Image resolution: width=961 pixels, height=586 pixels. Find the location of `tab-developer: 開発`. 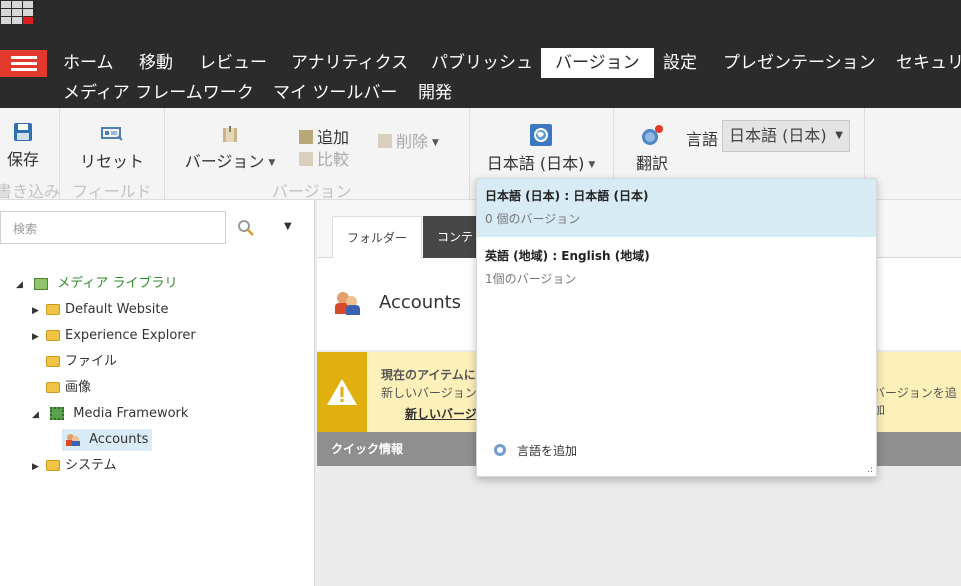

tab-developer: 開発 is located at coordinates (435, 93).